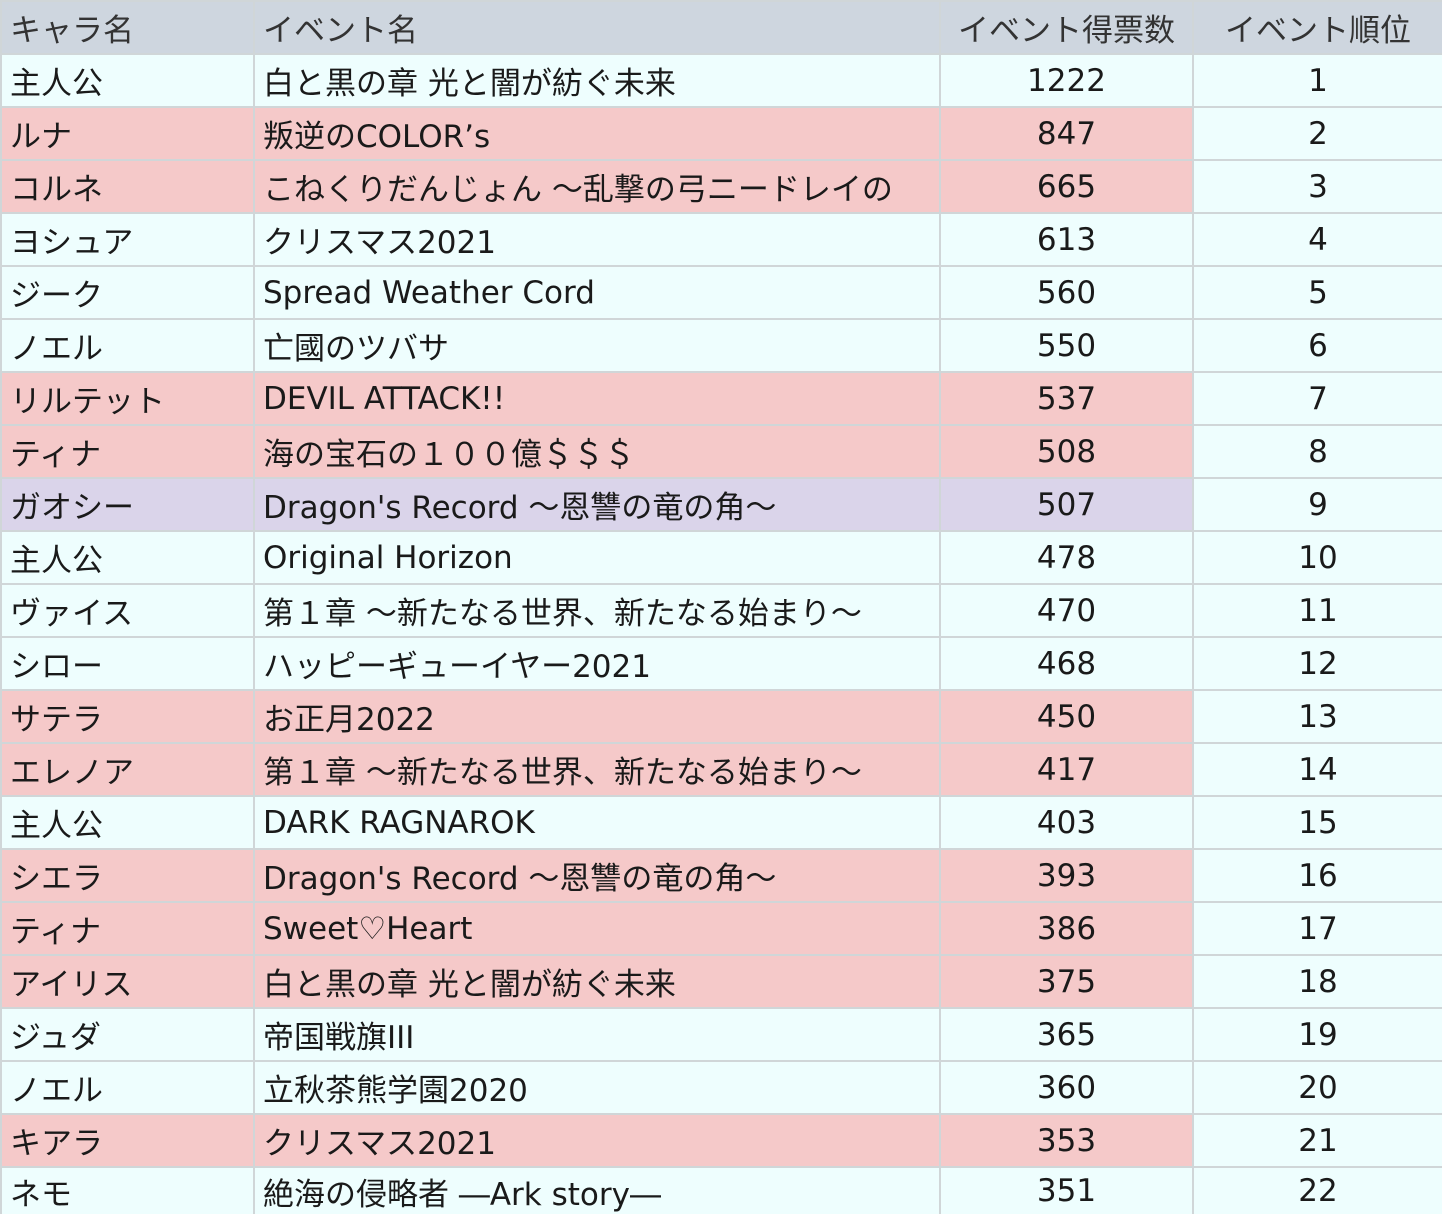 This screenshot has width=1442, height=1214. What do you see at coordinates (1066, 610) in the screenshot?
I see `event-votes-cell: 470` at bounding box center [1066, 610].